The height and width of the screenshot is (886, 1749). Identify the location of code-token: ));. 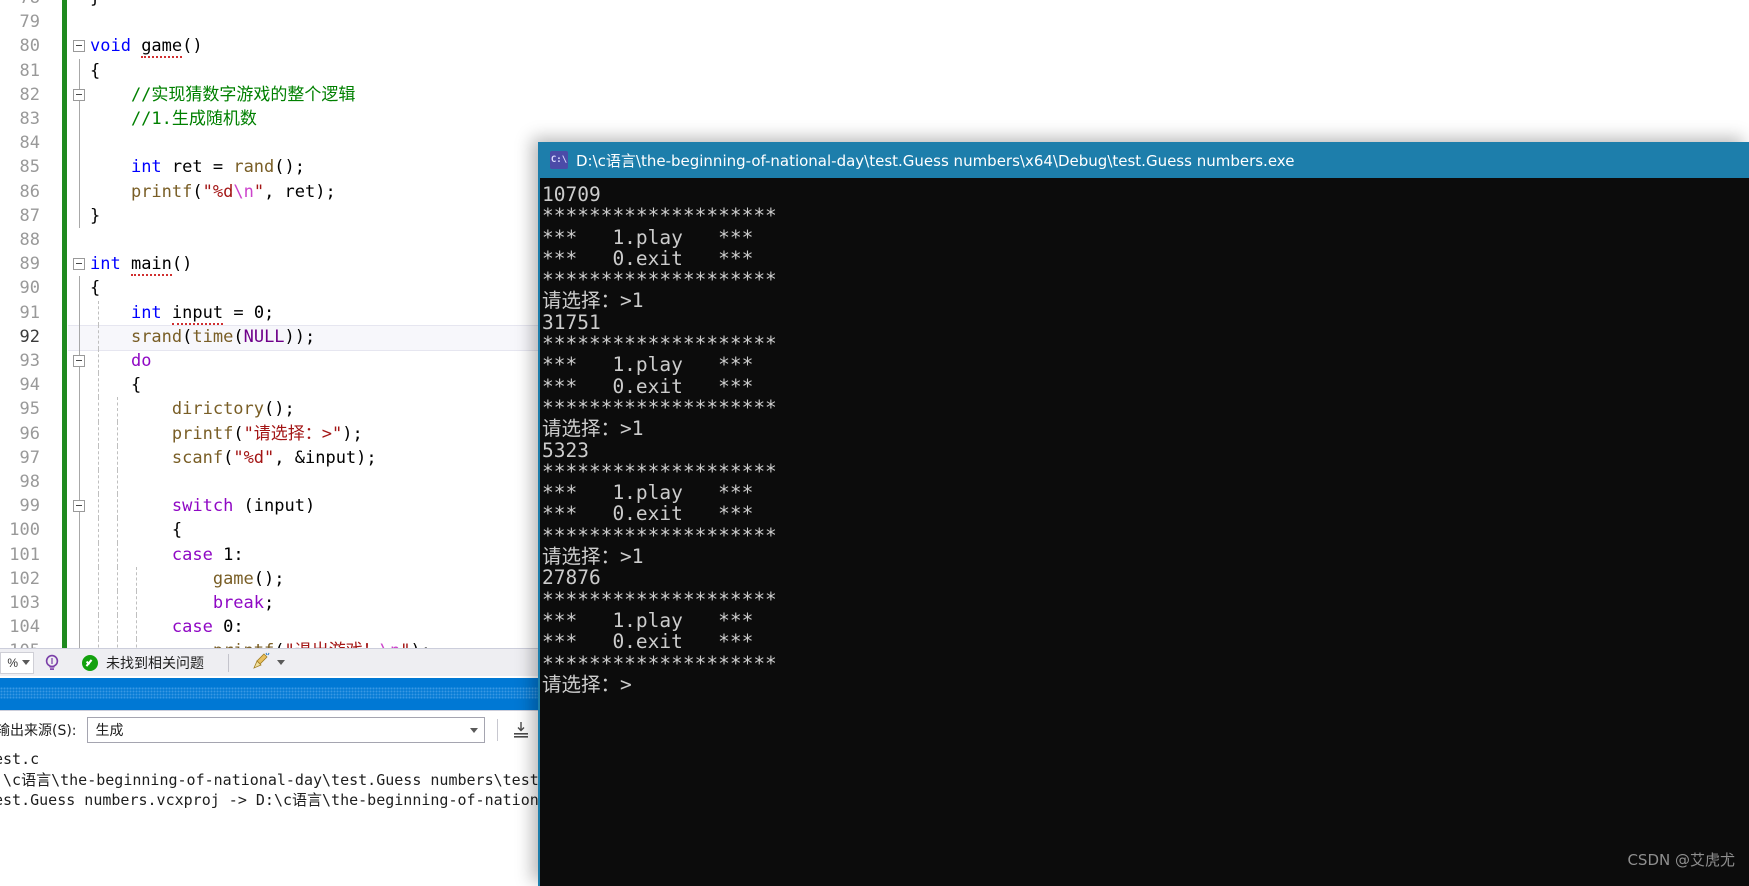
(300, 336).